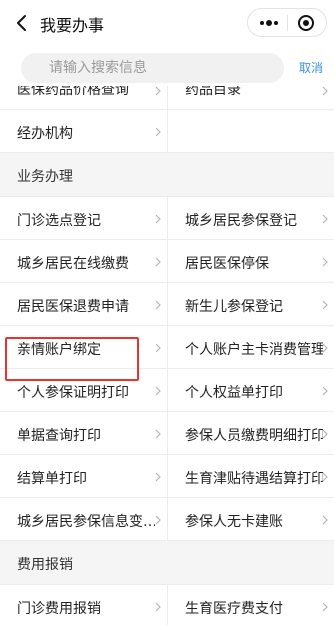  What do you see at coordinates (73, 307) in the screenshot?
I see `service-item-label: 居民医保退费申请` at bounding box center [73, 307].